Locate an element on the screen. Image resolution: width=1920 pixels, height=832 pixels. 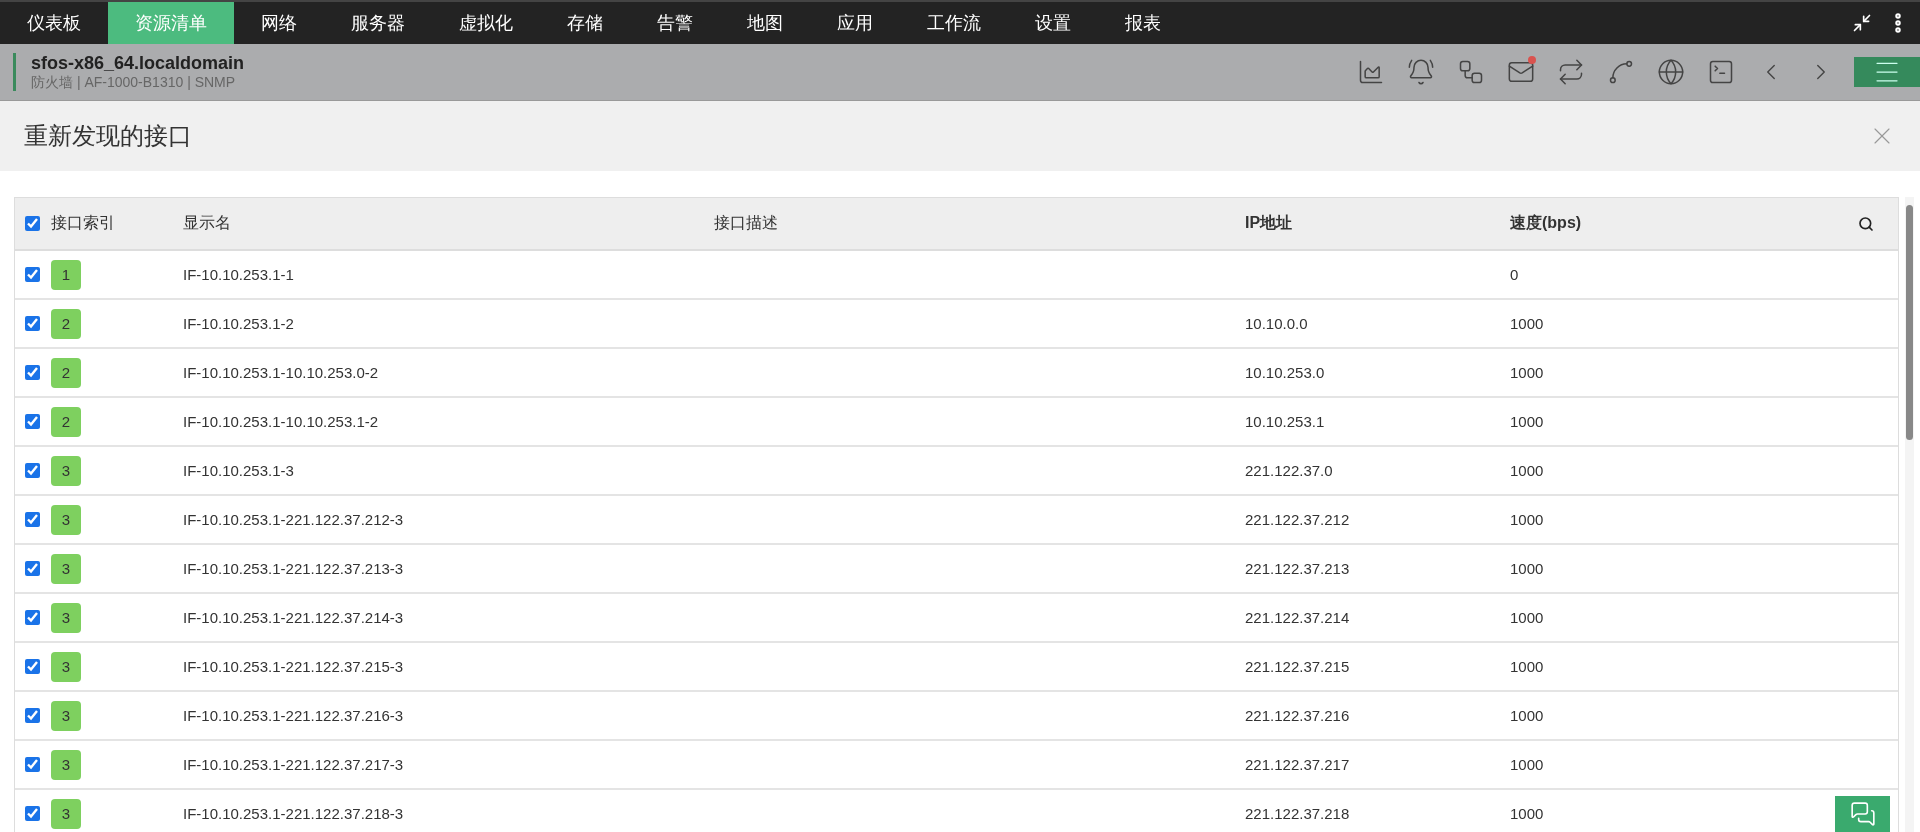
table-cell-text: 10.10.0.0 is located at coordinates (1277, 323).